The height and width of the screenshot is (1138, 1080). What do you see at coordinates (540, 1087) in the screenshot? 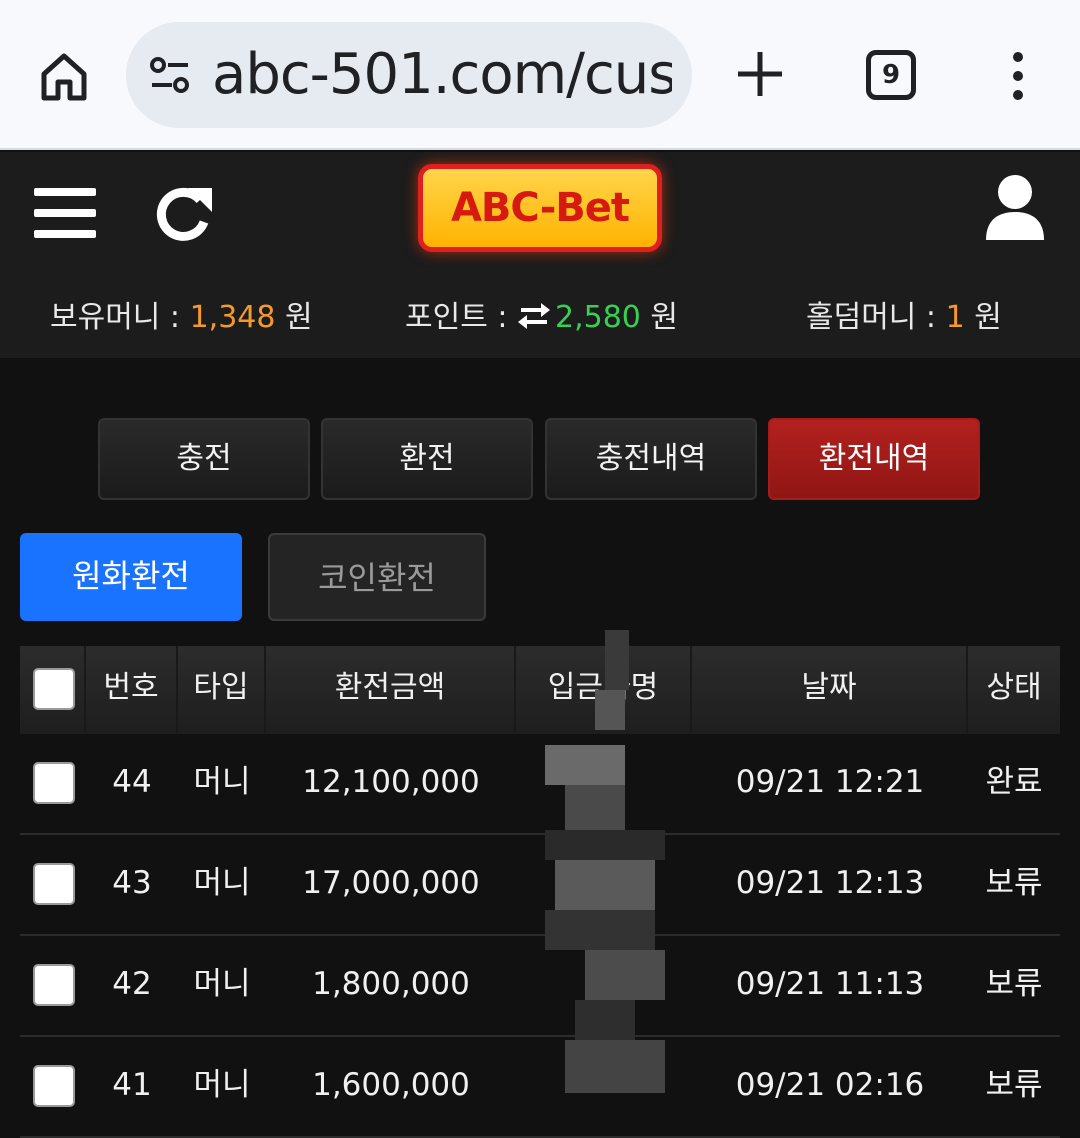
I see `table-row: 41 머니 1,600,000 09/21 02:16 보류` at bounding box center [540, 1087].